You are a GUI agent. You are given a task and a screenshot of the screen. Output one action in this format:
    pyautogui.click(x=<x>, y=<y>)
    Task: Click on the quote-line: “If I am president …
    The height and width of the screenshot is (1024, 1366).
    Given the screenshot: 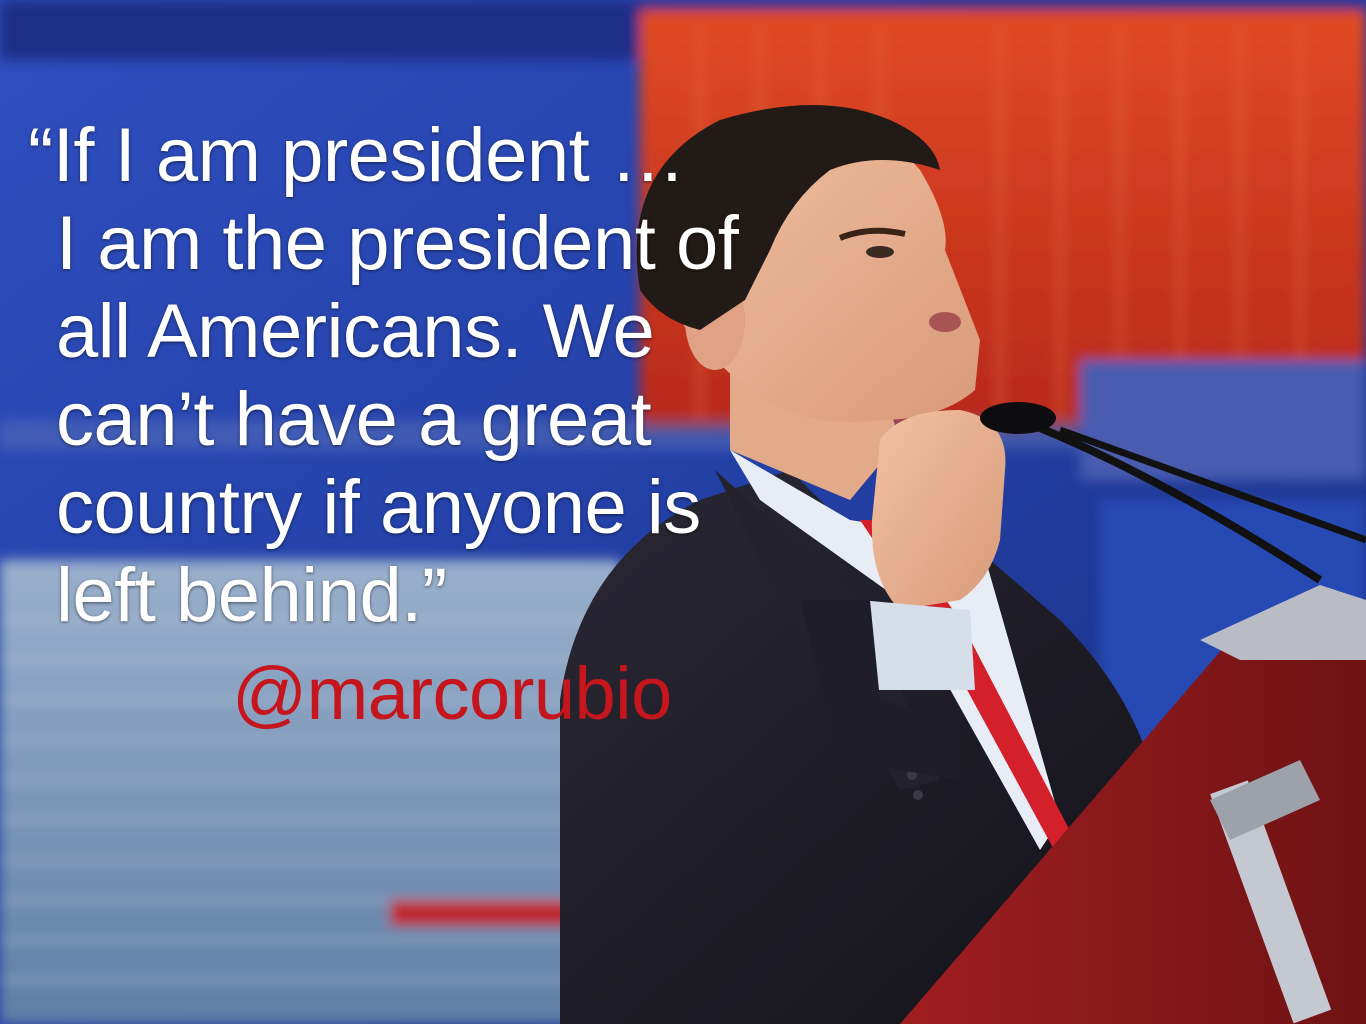 What is the action you would take?
    pyautogui.click(x=357, y=155)
    